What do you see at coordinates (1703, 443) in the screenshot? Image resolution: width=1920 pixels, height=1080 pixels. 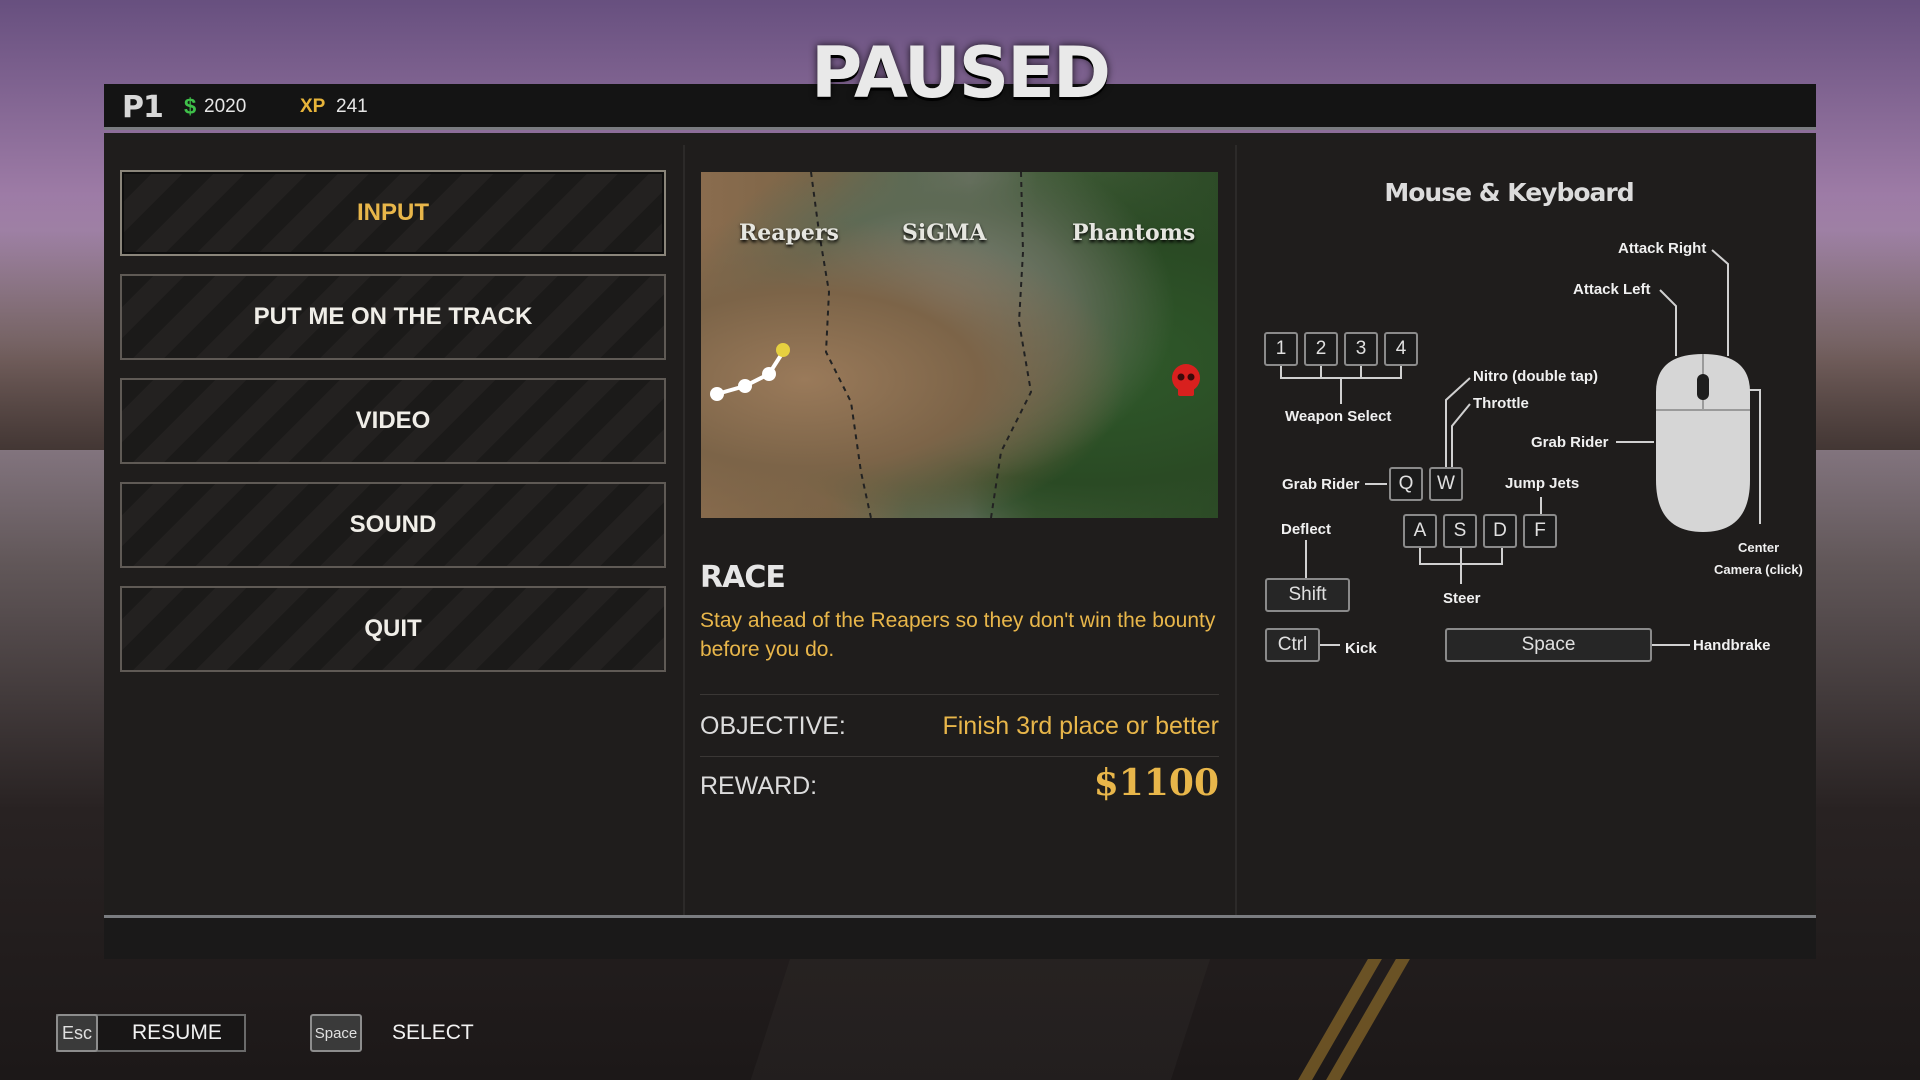 I see `mouse-icon` at bounding box center [1703, 443].